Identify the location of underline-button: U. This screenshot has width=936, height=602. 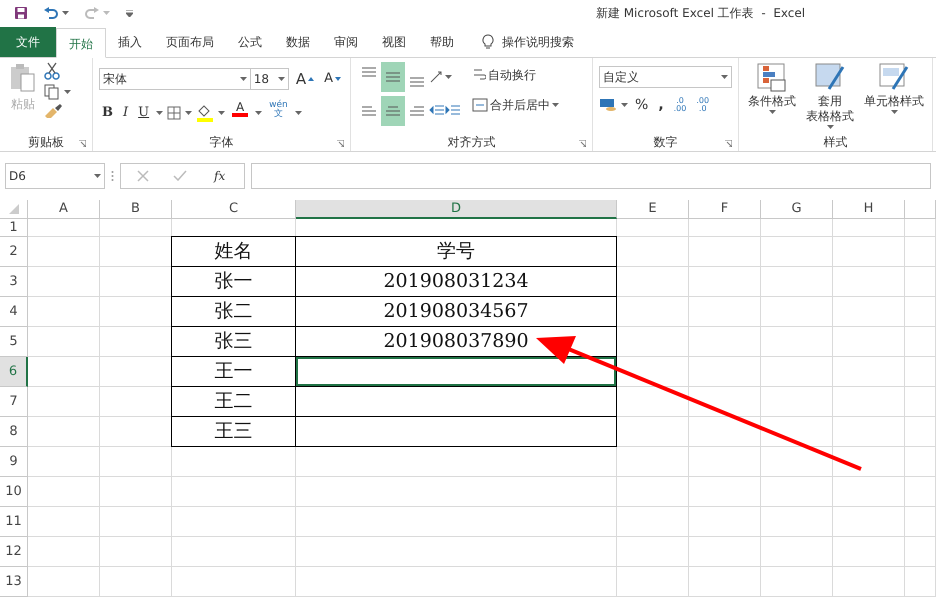
(143, 113).